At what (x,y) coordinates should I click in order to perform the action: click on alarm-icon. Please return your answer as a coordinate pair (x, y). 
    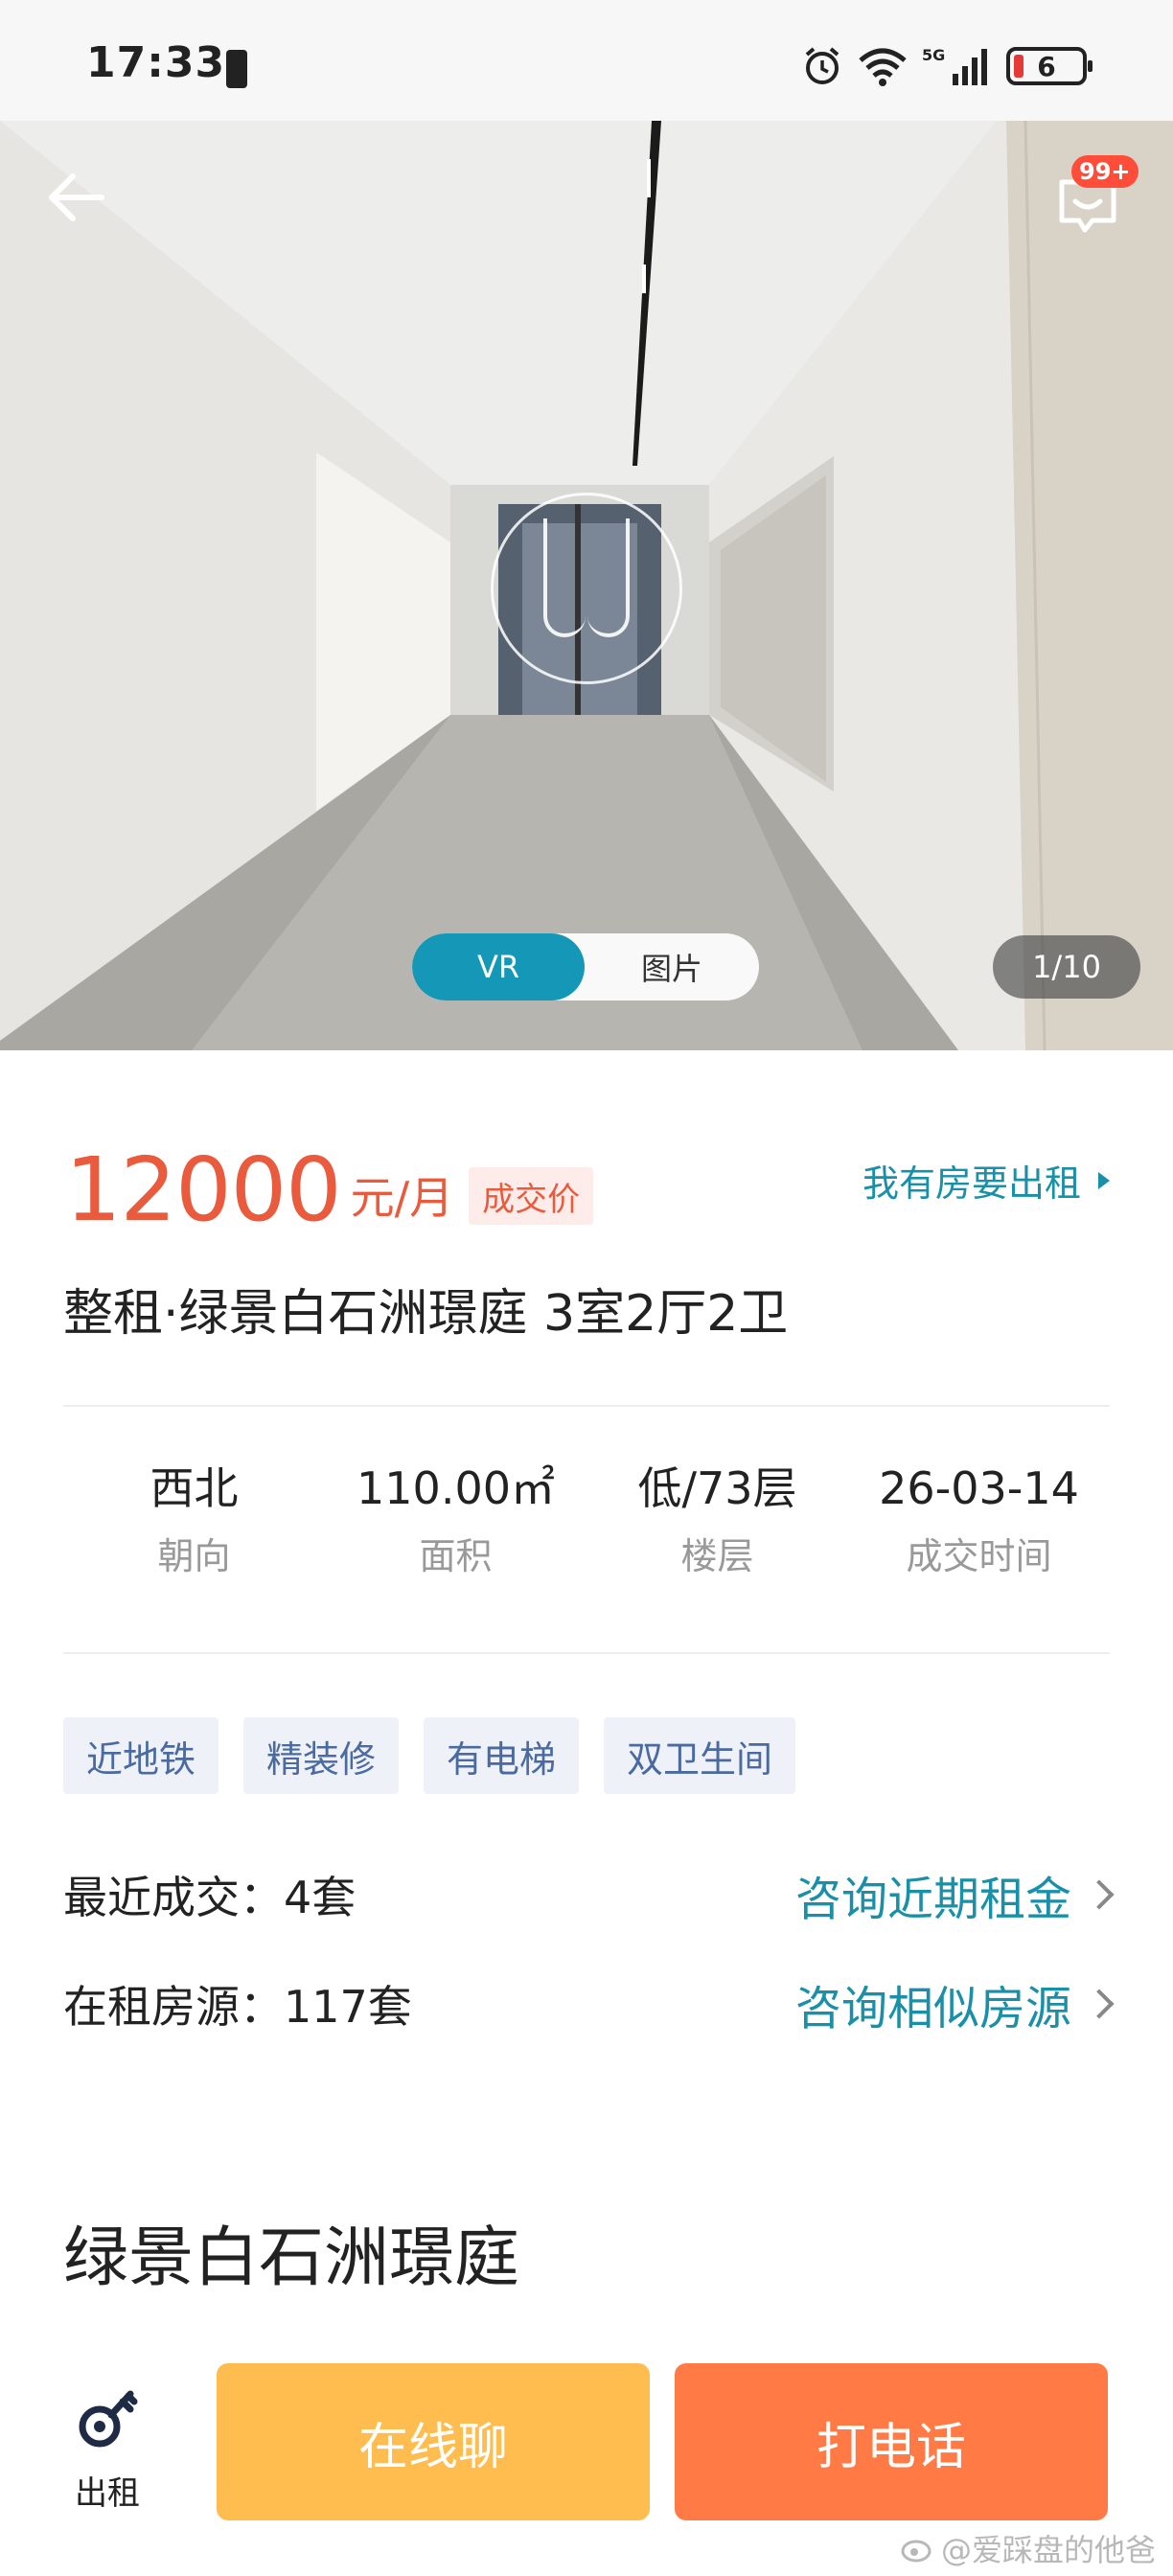
    Looking at the image, I should click on (822, 65).